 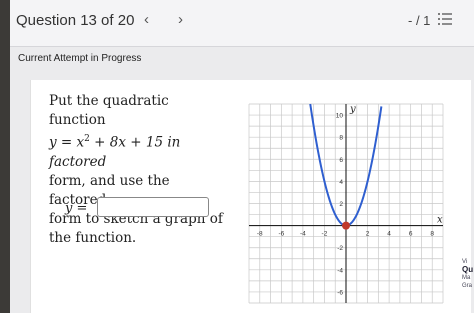 What do you see at coordinates (80, 58) in the screenshot?
I see `attempt-status: Current Attempt in Progress` at bounding box center [80, 58].